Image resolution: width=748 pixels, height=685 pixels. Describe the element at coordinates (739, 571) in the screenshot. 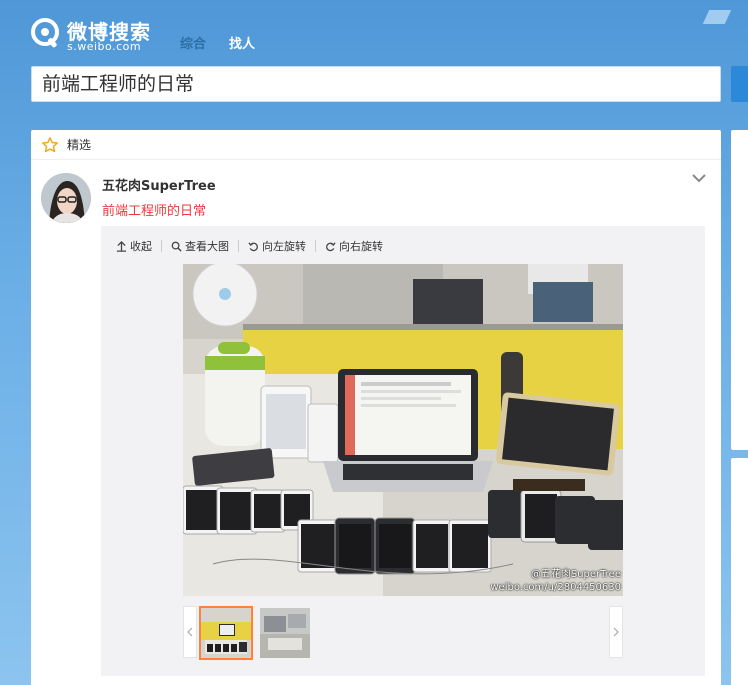

I see `sidebar-card-secondary` at that location.